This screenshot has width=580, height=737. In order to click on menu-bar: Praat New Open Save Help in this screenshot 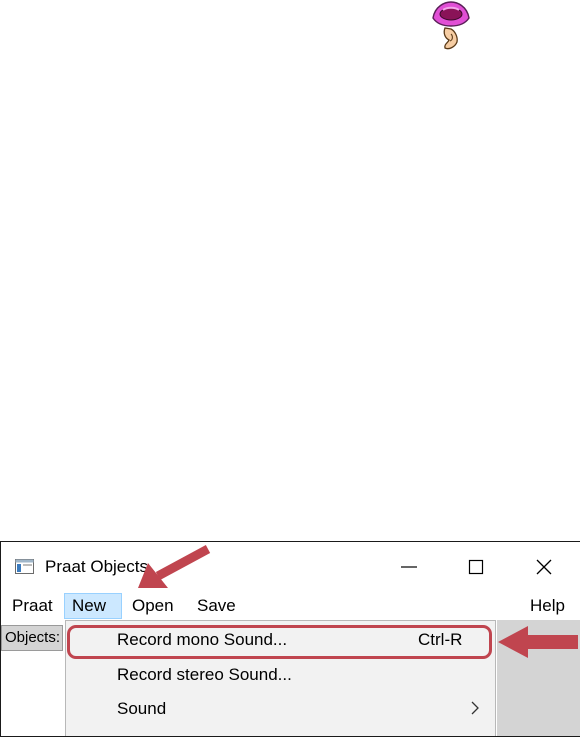, I will do `click(290, 606)`.